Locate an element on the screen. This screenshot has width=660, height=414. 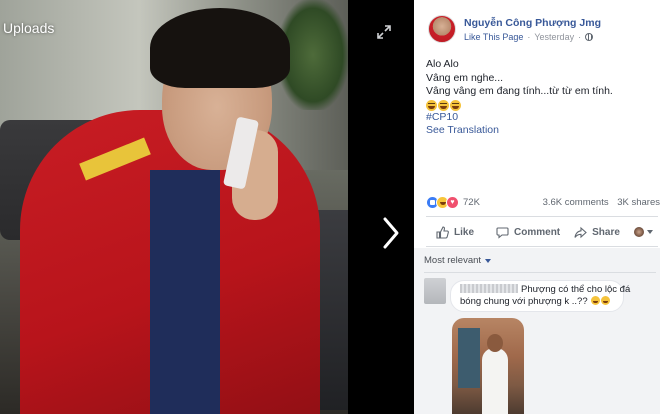
comment-count: 3.6K comments is located at coordinates (576, 202).